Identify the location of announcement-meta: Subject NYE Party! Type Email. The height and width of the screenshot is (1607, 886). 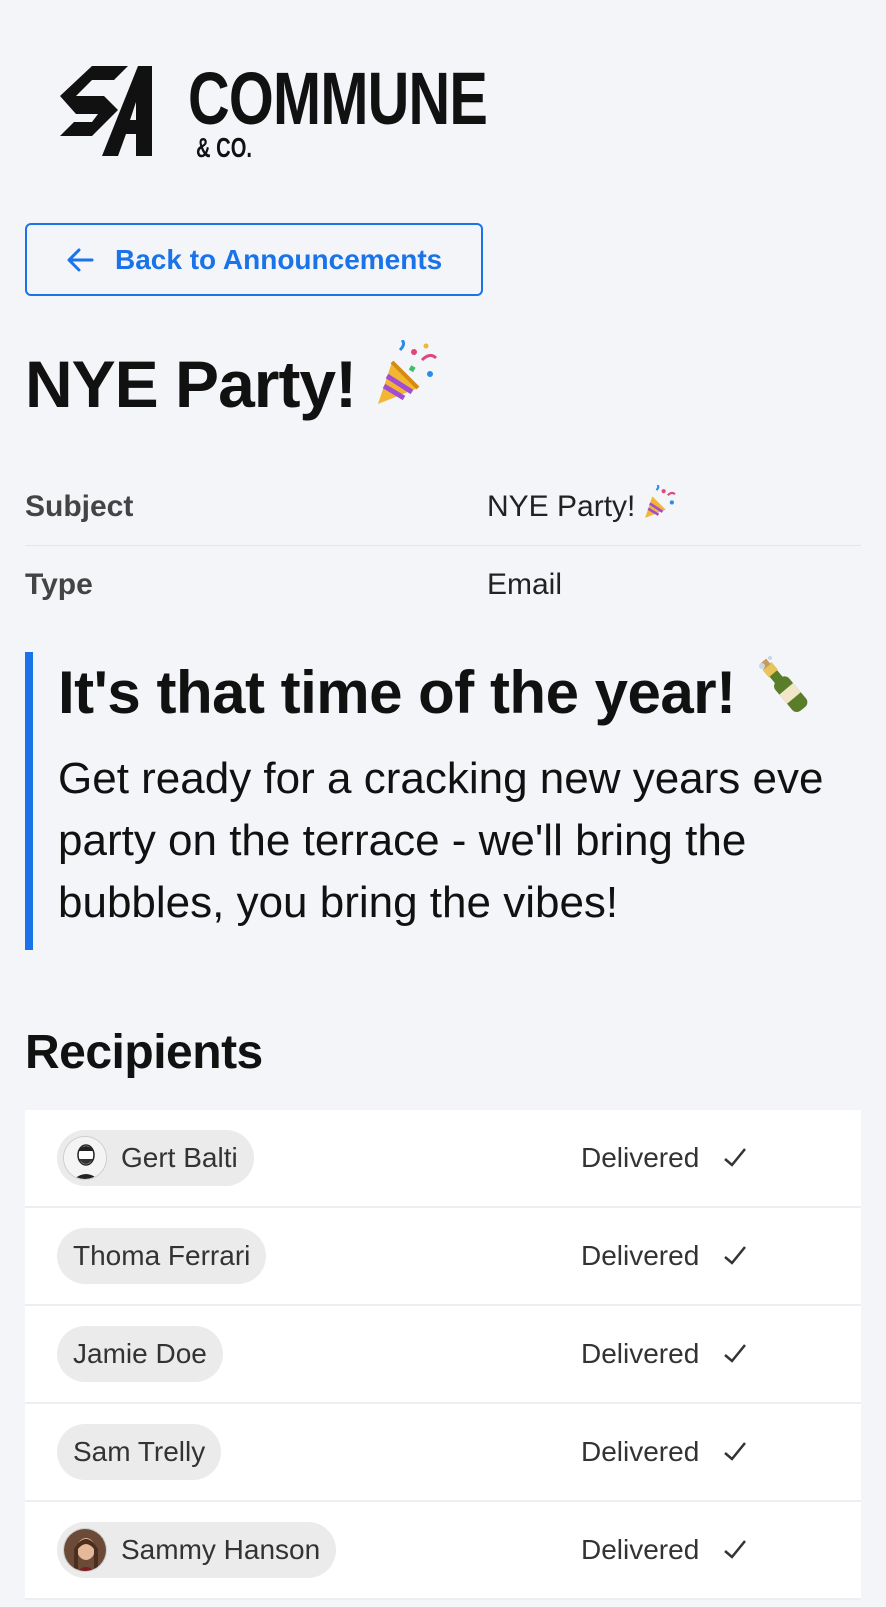
(443, 546).